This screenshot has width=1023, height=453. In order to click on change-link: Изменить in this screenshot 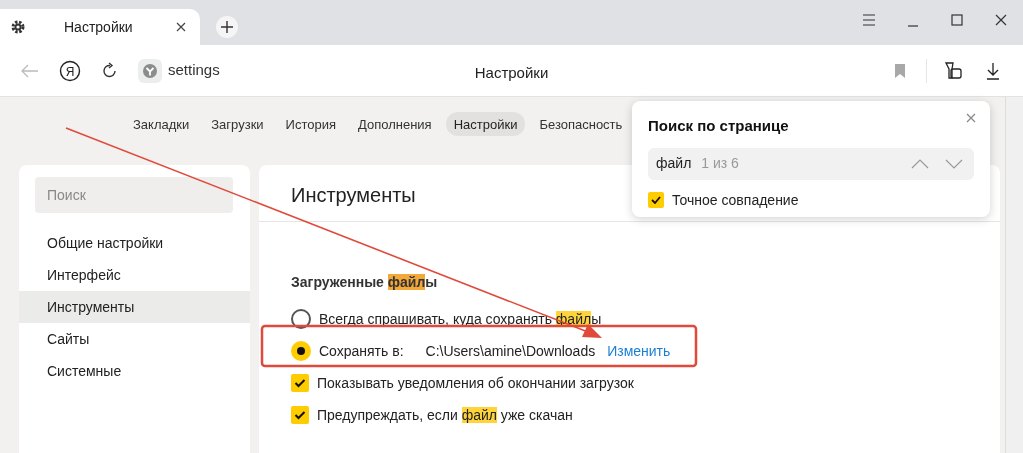, I will do `click(639, 351)`.